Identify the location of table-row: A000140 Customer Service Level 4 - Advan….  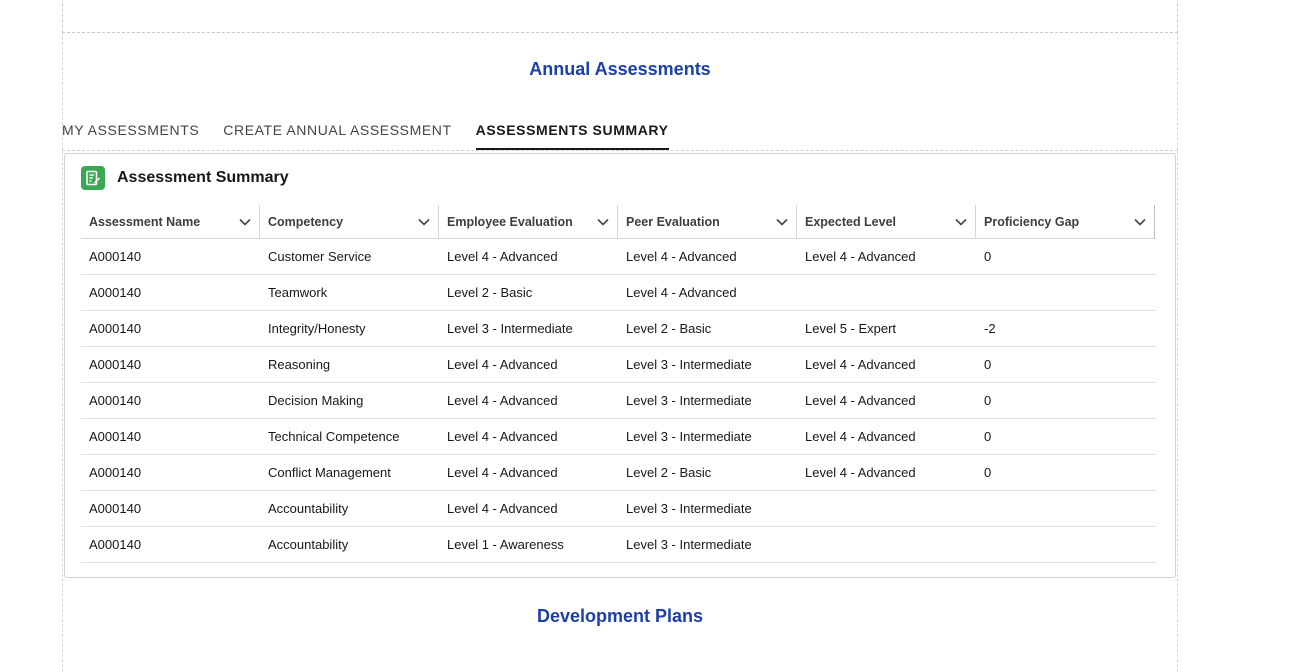
(618, 257).